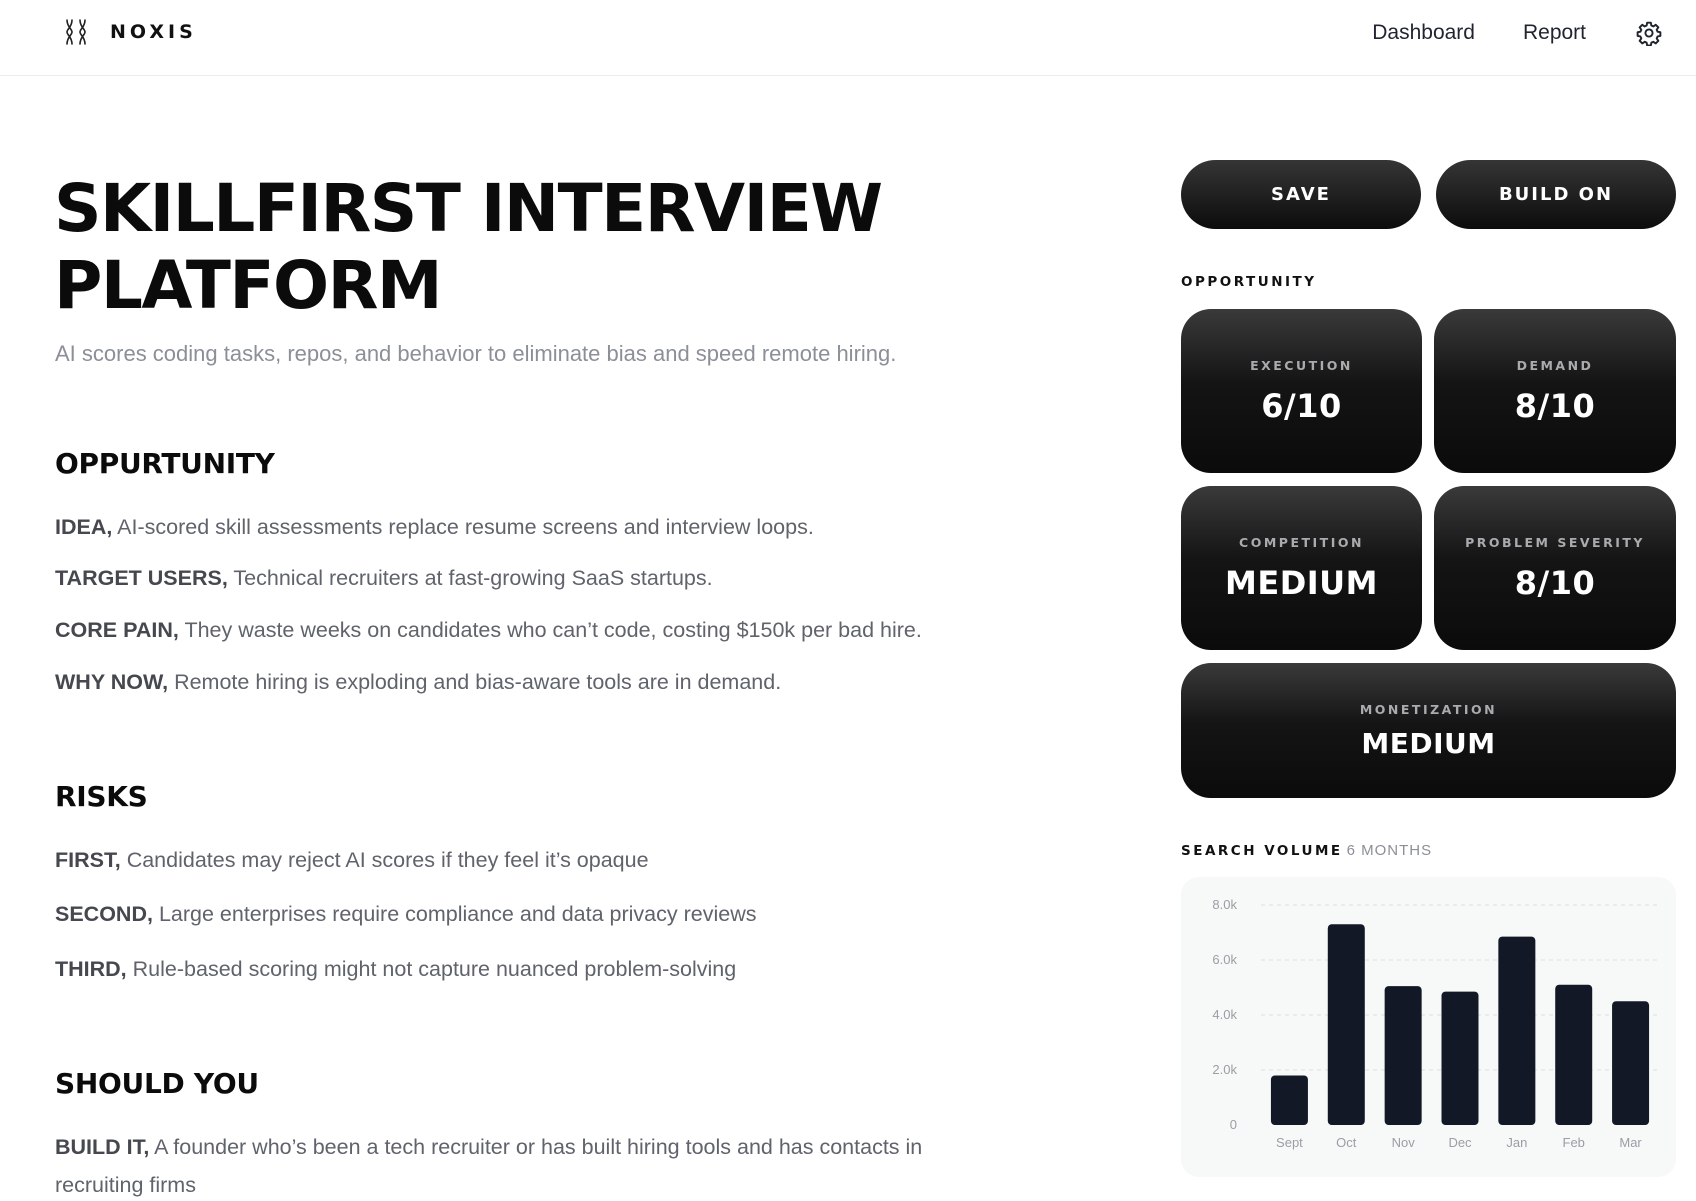 The height and width of the screenshot is (1201, 1696). What do you see at coordinates (1574, 1054) in the screenshot?
I see `bar-feb` at bounding box center [1574, 1054].